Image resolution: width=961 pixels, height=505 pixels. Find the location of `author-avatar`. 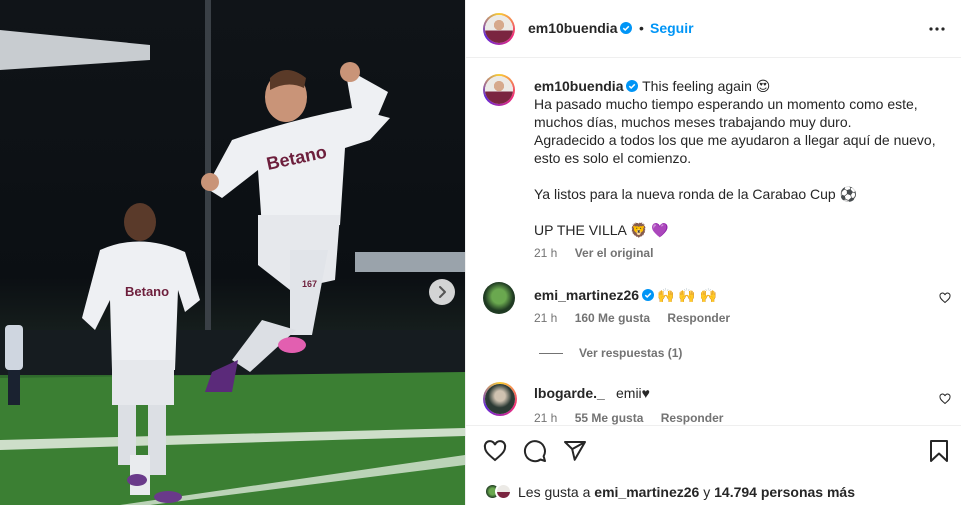

author-avatar is located at coordinates (499, 29).